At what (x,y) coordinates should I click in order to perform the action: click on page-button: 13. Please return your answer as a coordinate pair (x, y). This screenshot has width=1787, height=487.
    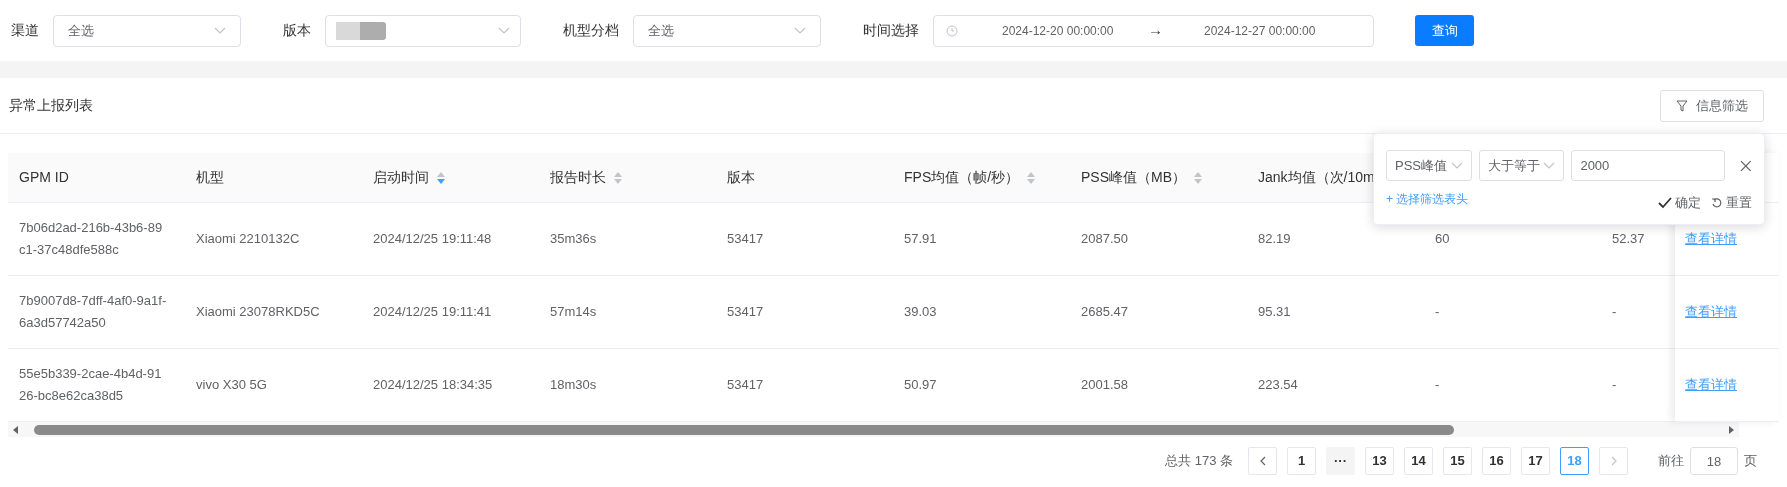
    Looking at the image, I should click on (1379, 461).